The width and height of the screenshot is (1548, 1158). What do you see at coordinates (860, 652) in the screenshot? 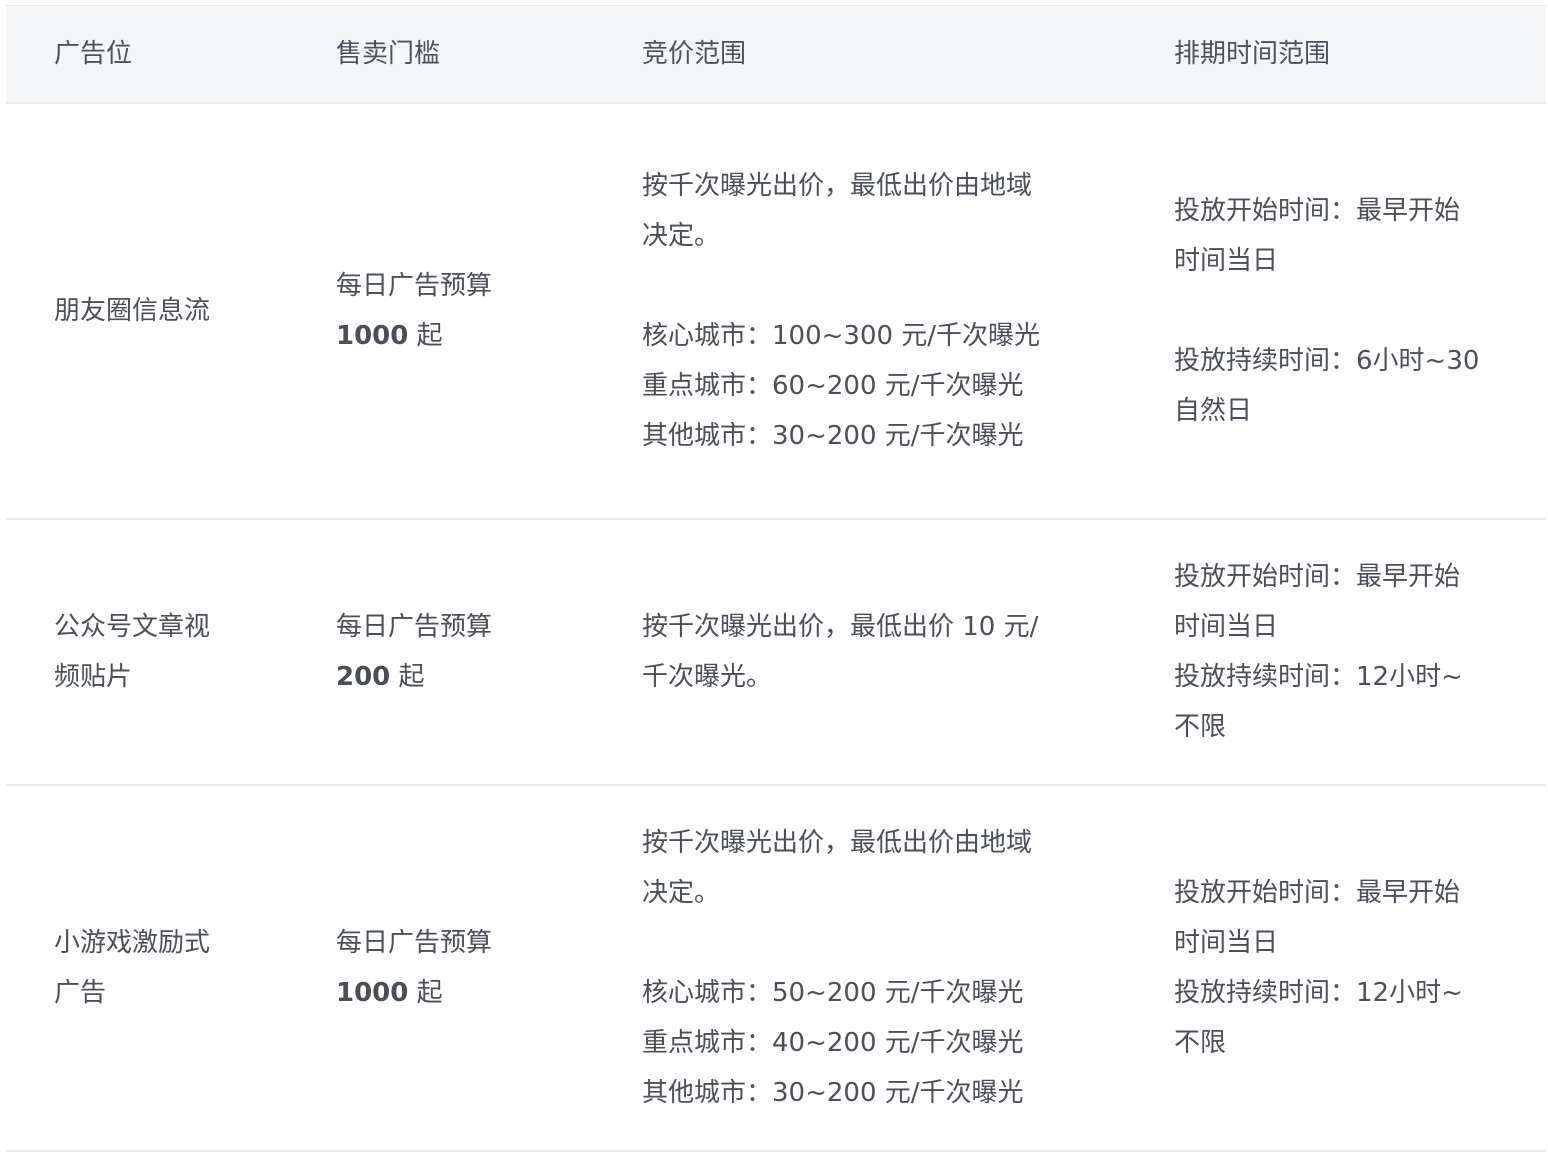
I see `bid-range-cell: 按千次曝光出价，最低出价 10 元/ 千次曝光。` at bounding box center [860, 652].